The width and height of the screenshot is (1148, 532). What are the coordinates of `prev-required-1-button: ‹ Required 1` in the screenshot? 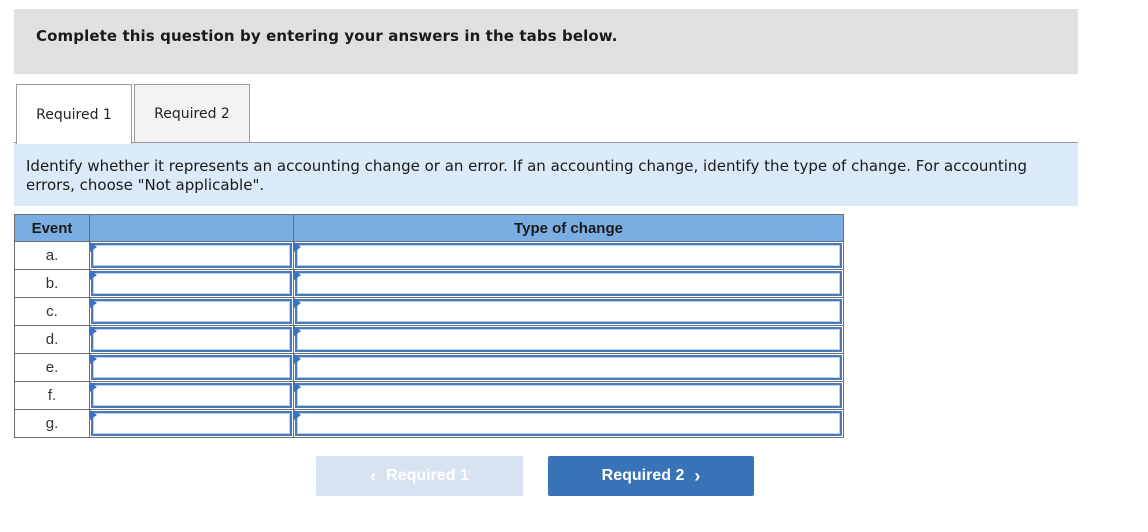 It's located at (419, 476).